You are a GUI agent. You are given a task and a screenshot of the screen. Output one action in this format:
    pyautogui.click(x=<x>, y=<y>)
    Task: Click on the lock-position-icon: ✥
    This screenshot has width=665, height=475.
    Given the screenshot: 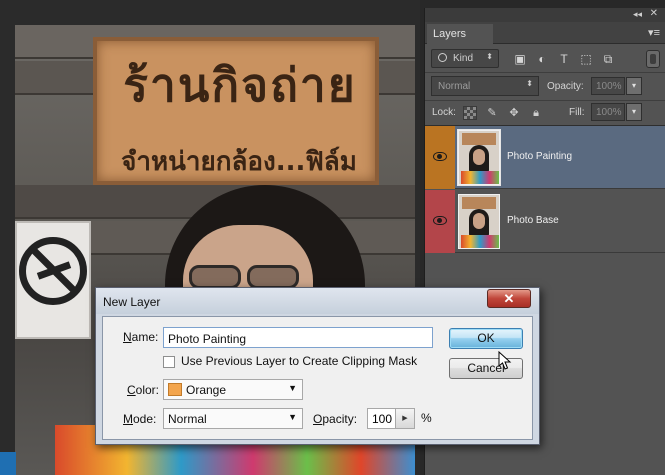 What is the action you would take?
    pyautogui.click(x=514, y=113)
    